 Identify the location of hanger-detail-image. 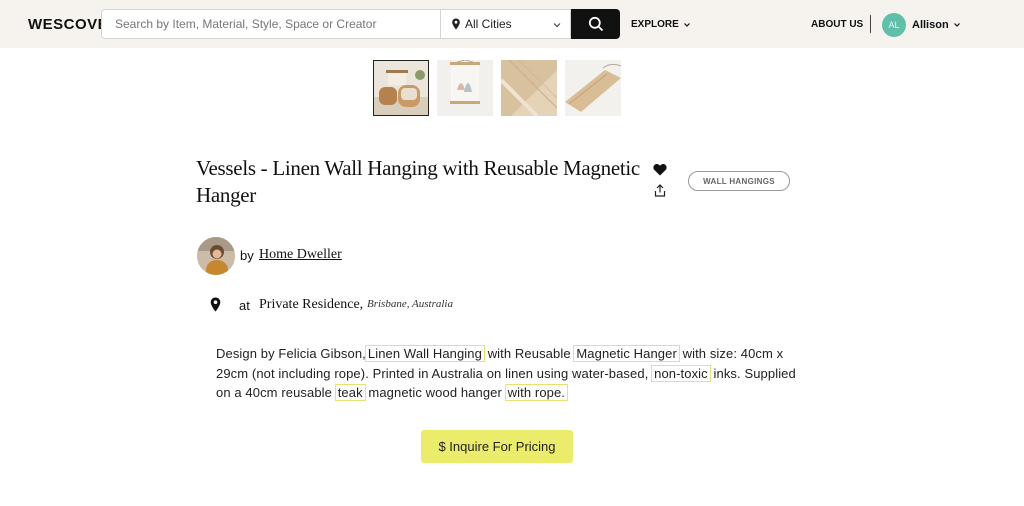
(593, 88).